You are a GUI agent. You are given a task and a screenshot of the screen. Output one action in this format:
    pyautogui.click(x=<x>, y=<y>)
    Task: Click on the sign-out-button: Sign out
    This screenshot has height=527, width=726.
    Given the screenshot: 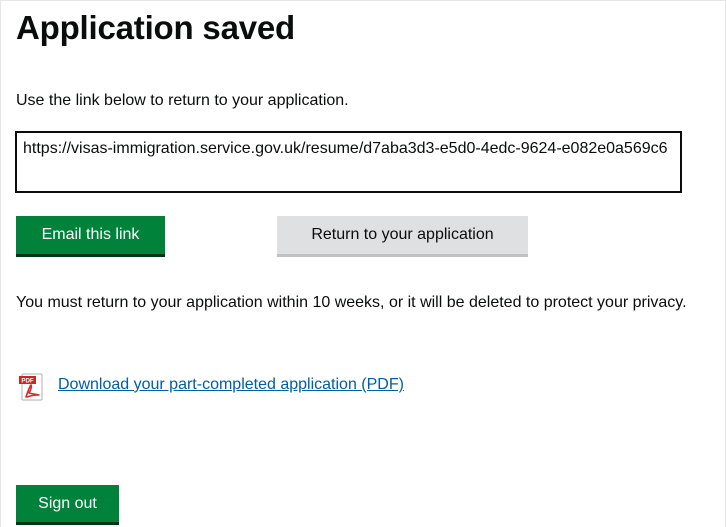 What is the action you would take?
    pyautogui.click(x=67, y=503)
    